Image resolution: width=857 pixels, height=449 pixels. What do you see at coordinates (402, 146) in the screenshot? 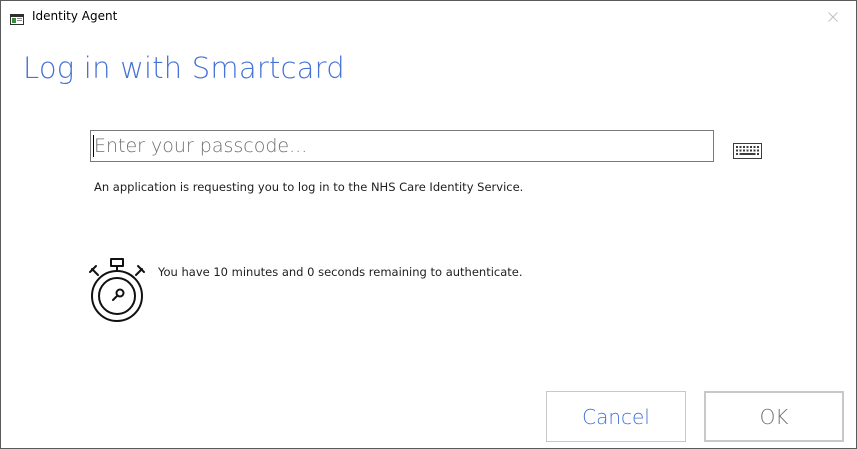
I see `passcode-input` at bounding box center [402, 146].